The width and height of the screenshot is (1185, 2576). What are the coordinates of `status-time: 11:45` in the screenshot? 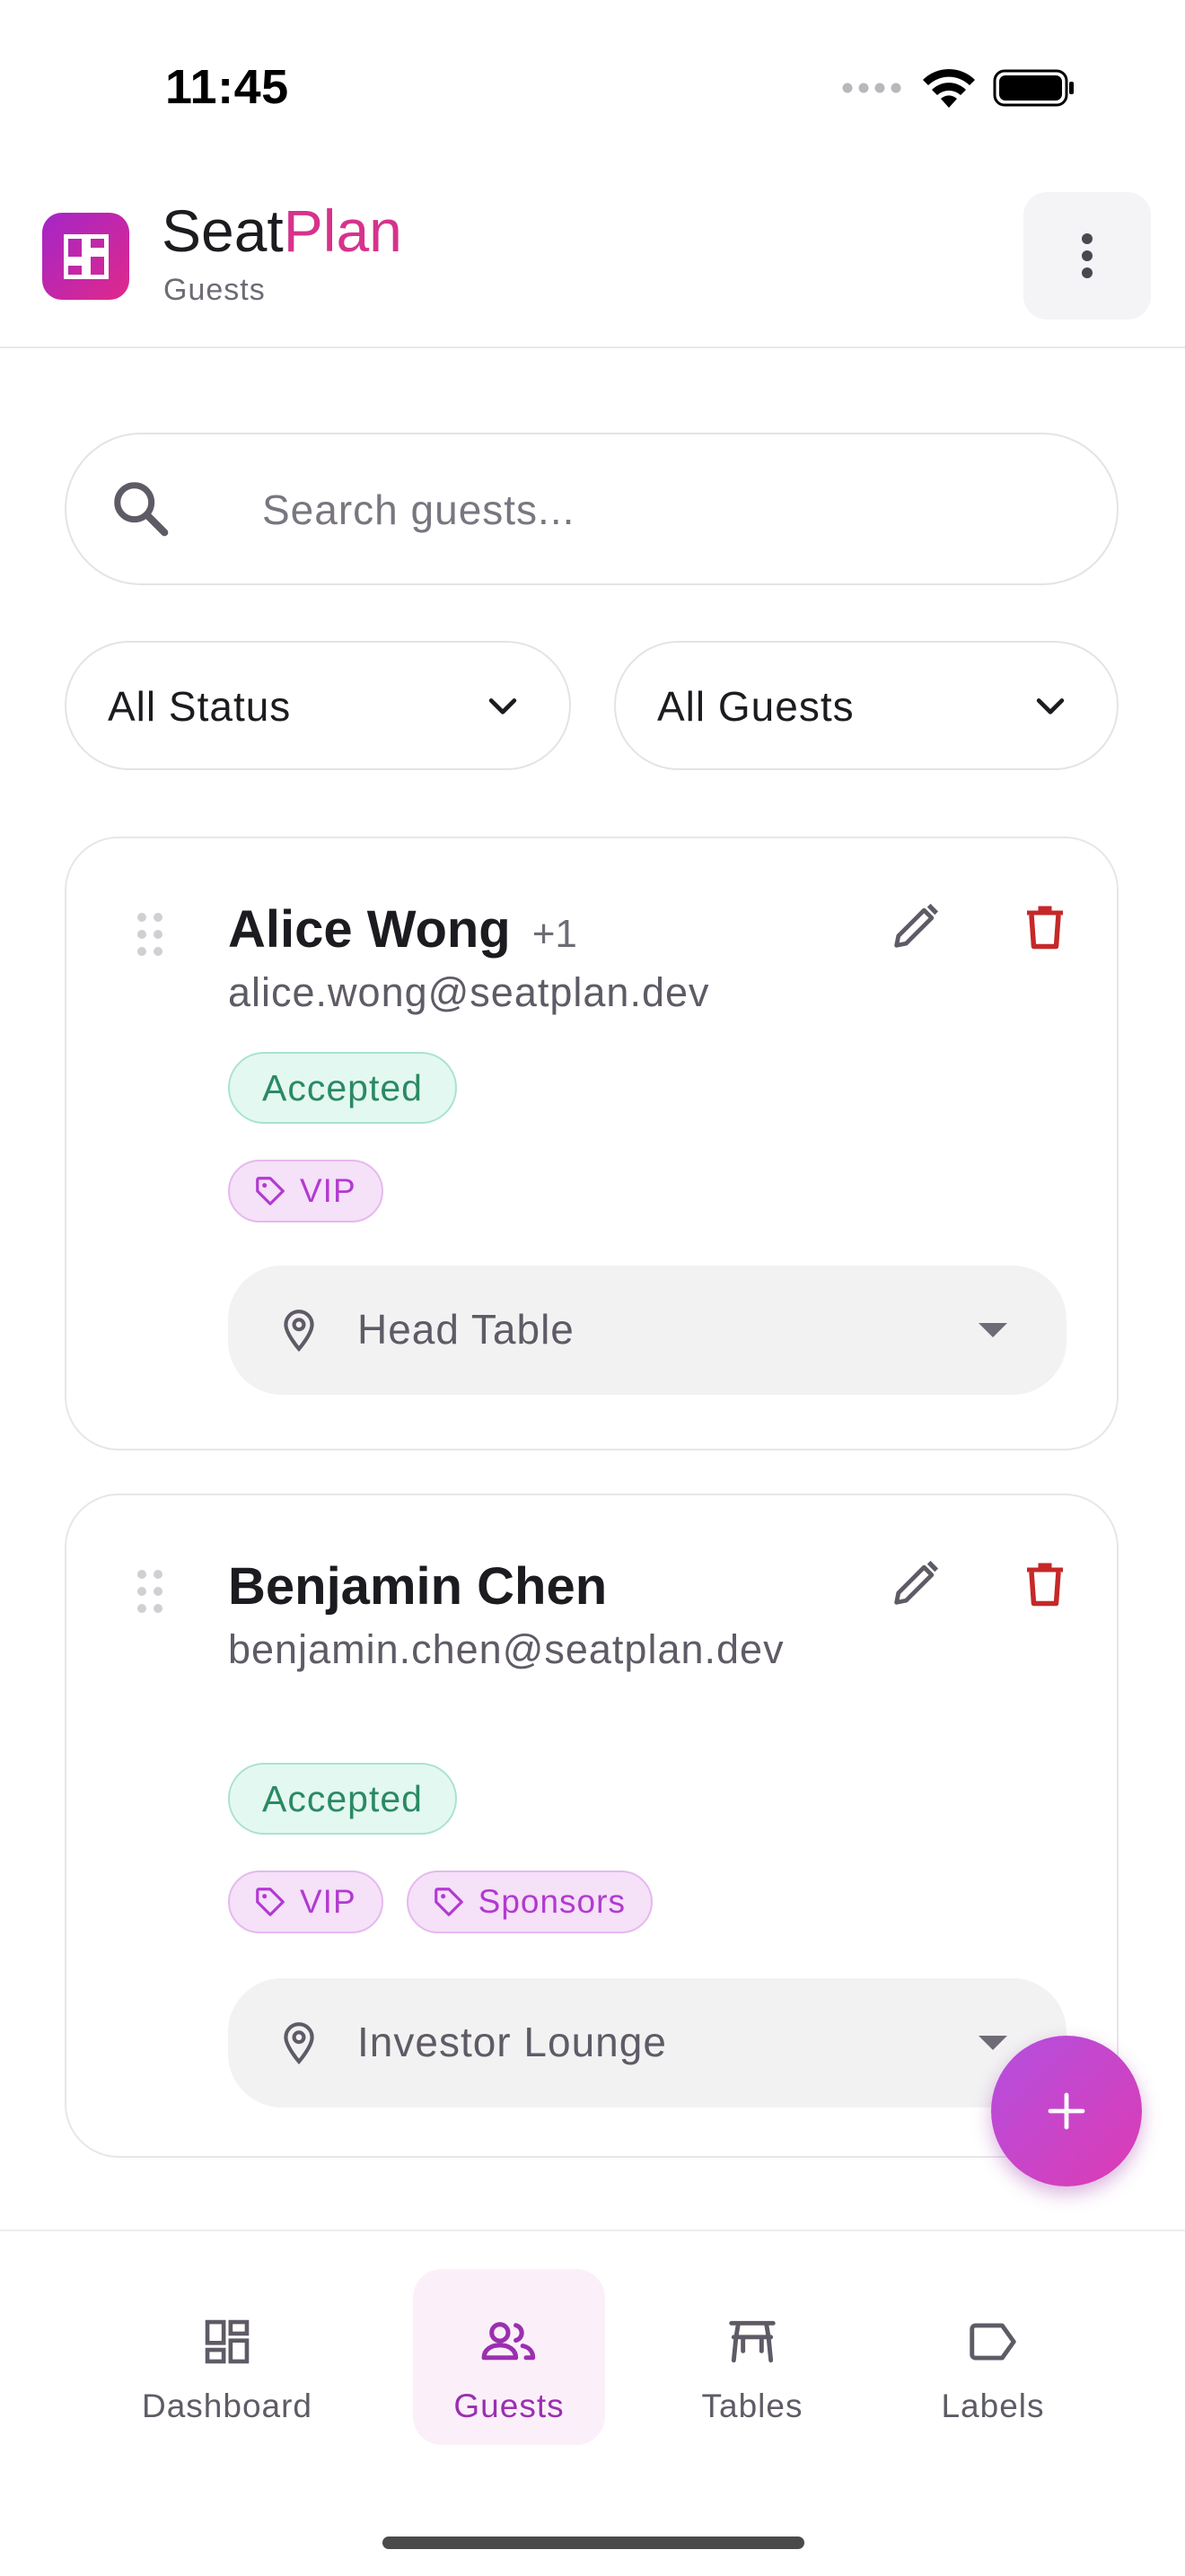 It's located at (227, 87).